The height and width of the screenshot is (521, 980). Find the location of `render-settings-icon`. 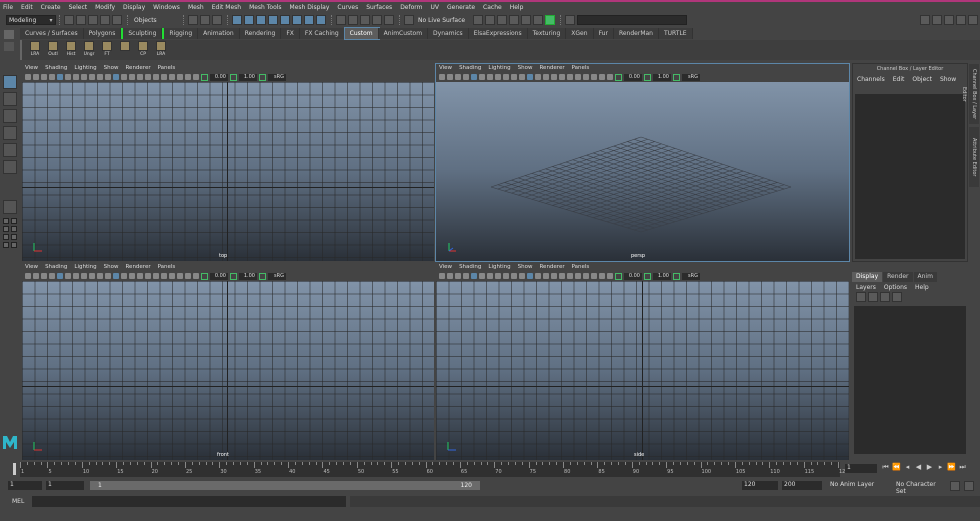

render-settings-icon is located at coordinates (514, 20).